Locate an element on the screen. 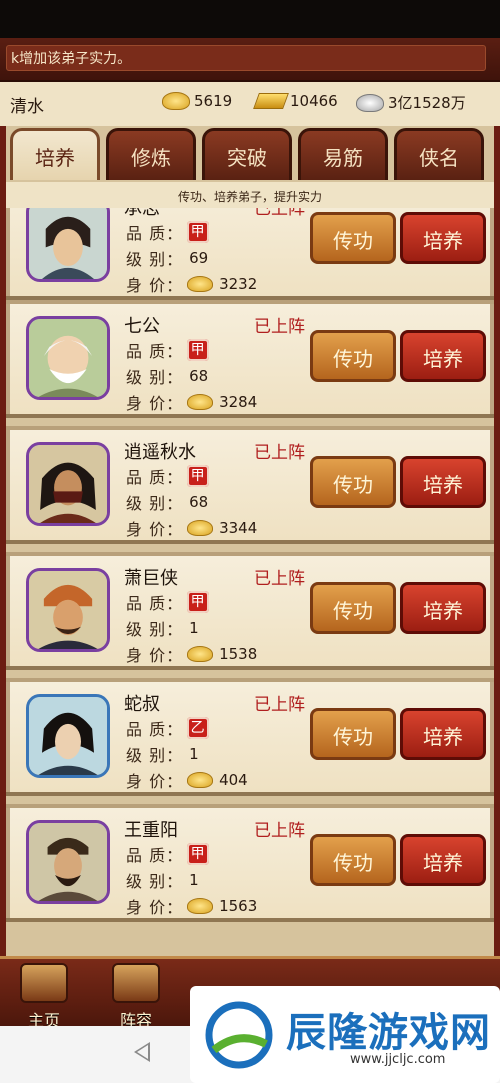  tab-description: 传功、培养弟子，提升实力 is located at coordinates (250, 196).